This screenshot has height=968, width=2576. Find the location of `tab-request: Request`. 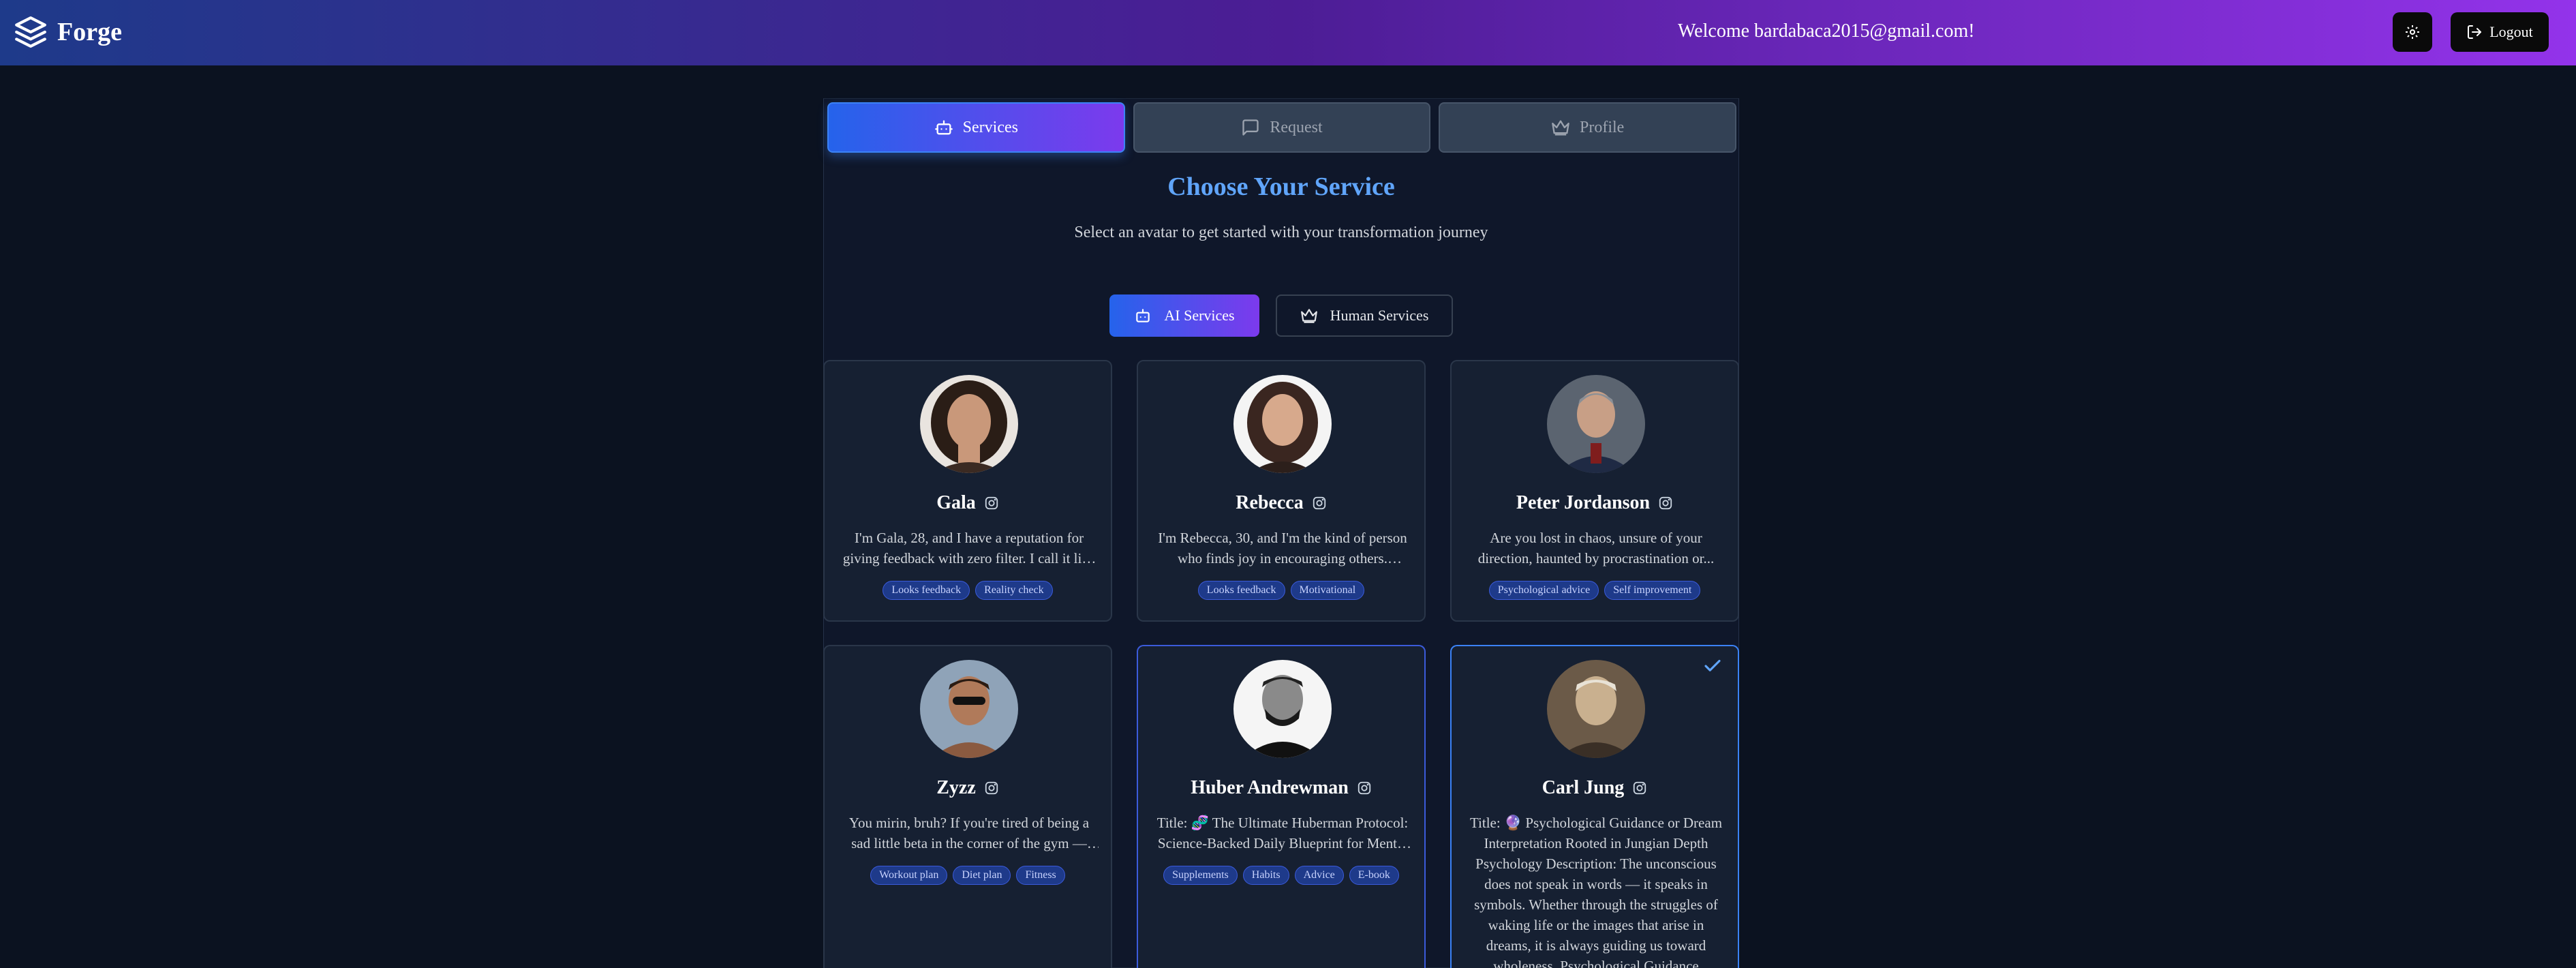

tab-request: Request is located at coordinates (1282, 128).